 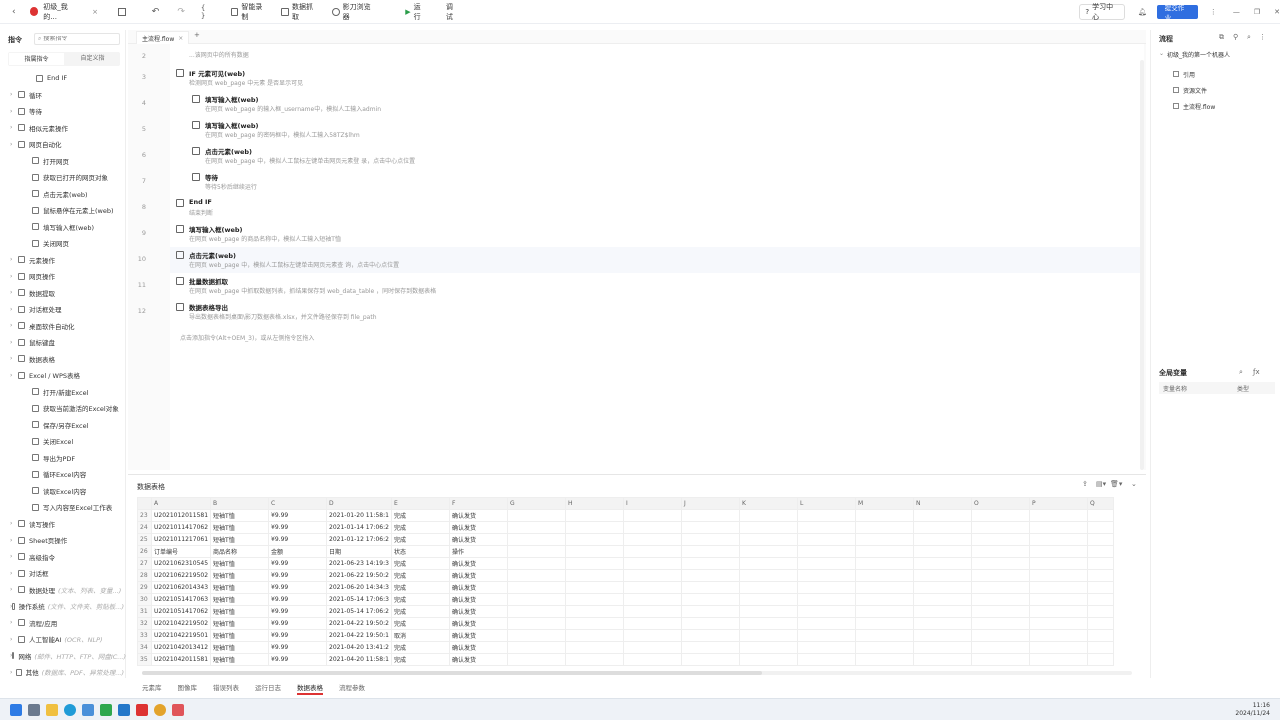 What do you see at coordinates (1252, 710) in the screenshot?
I see `clock: 11:16 2024/11/24` at bounding box center [1252, 710].